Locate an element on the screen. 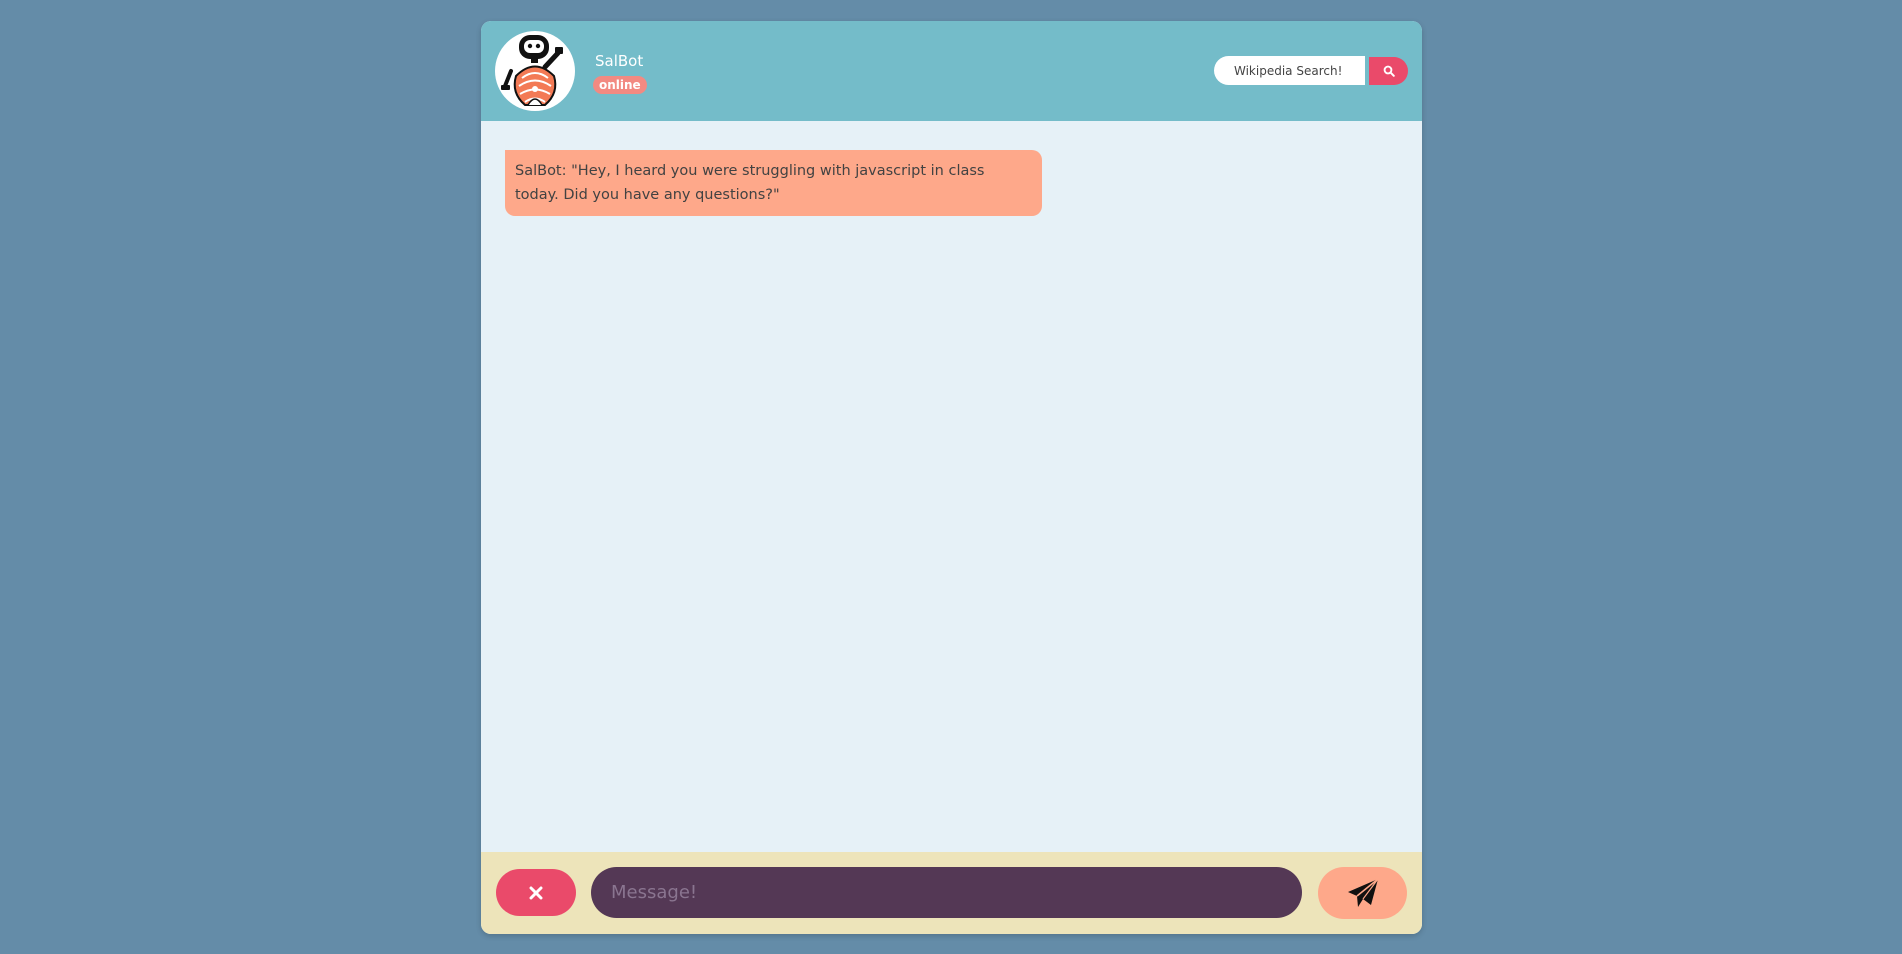 This screenshot has width=1902, height=954. clear-button is located at coordinates (536, 892).